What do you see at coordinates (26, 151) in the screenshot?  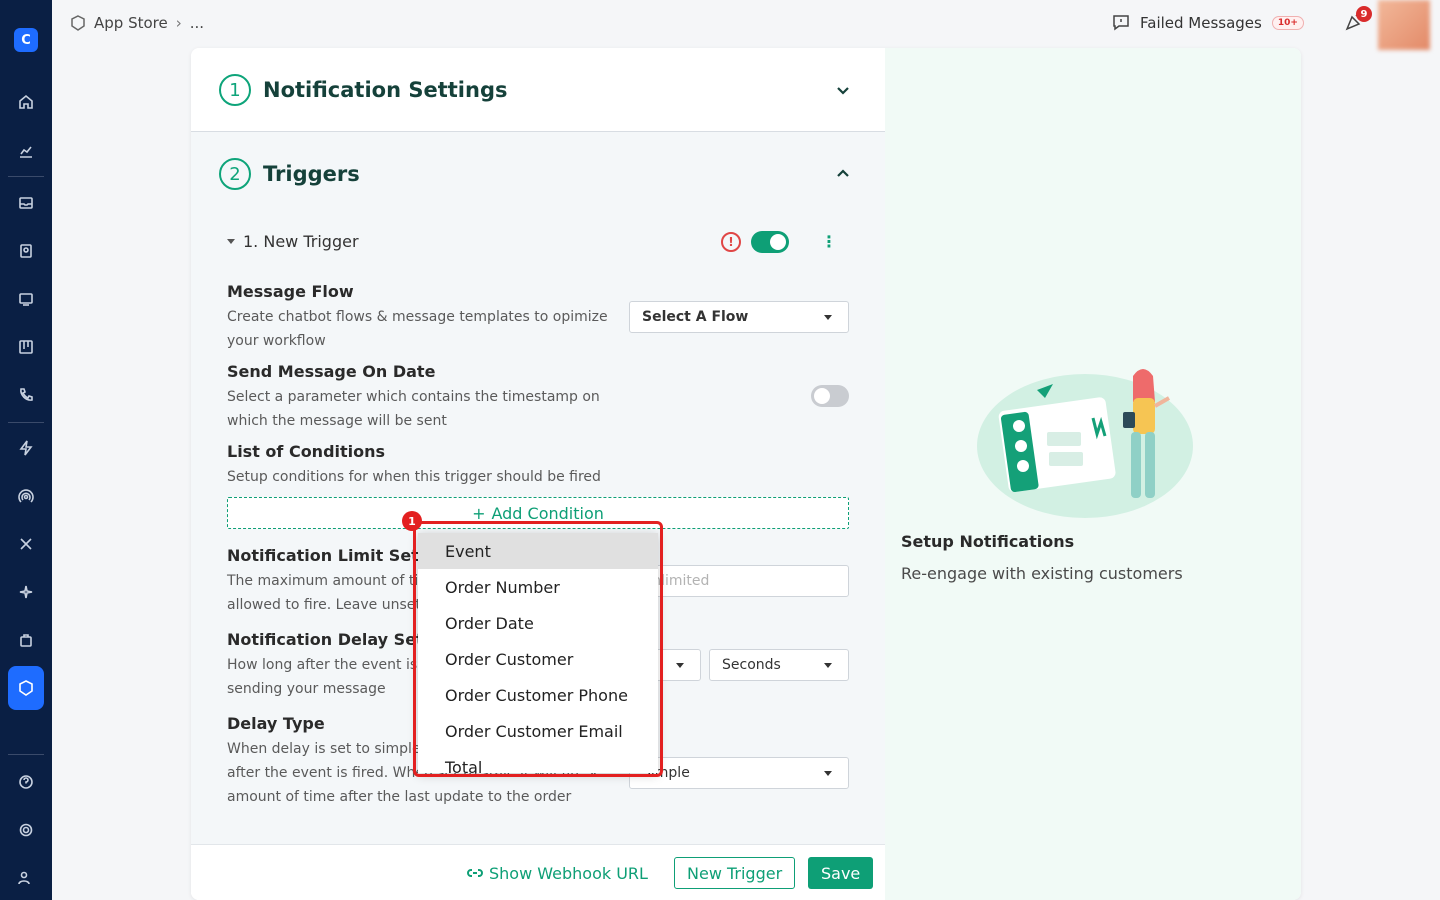 I see `analytics-icon` at bounding box center [26, 151].